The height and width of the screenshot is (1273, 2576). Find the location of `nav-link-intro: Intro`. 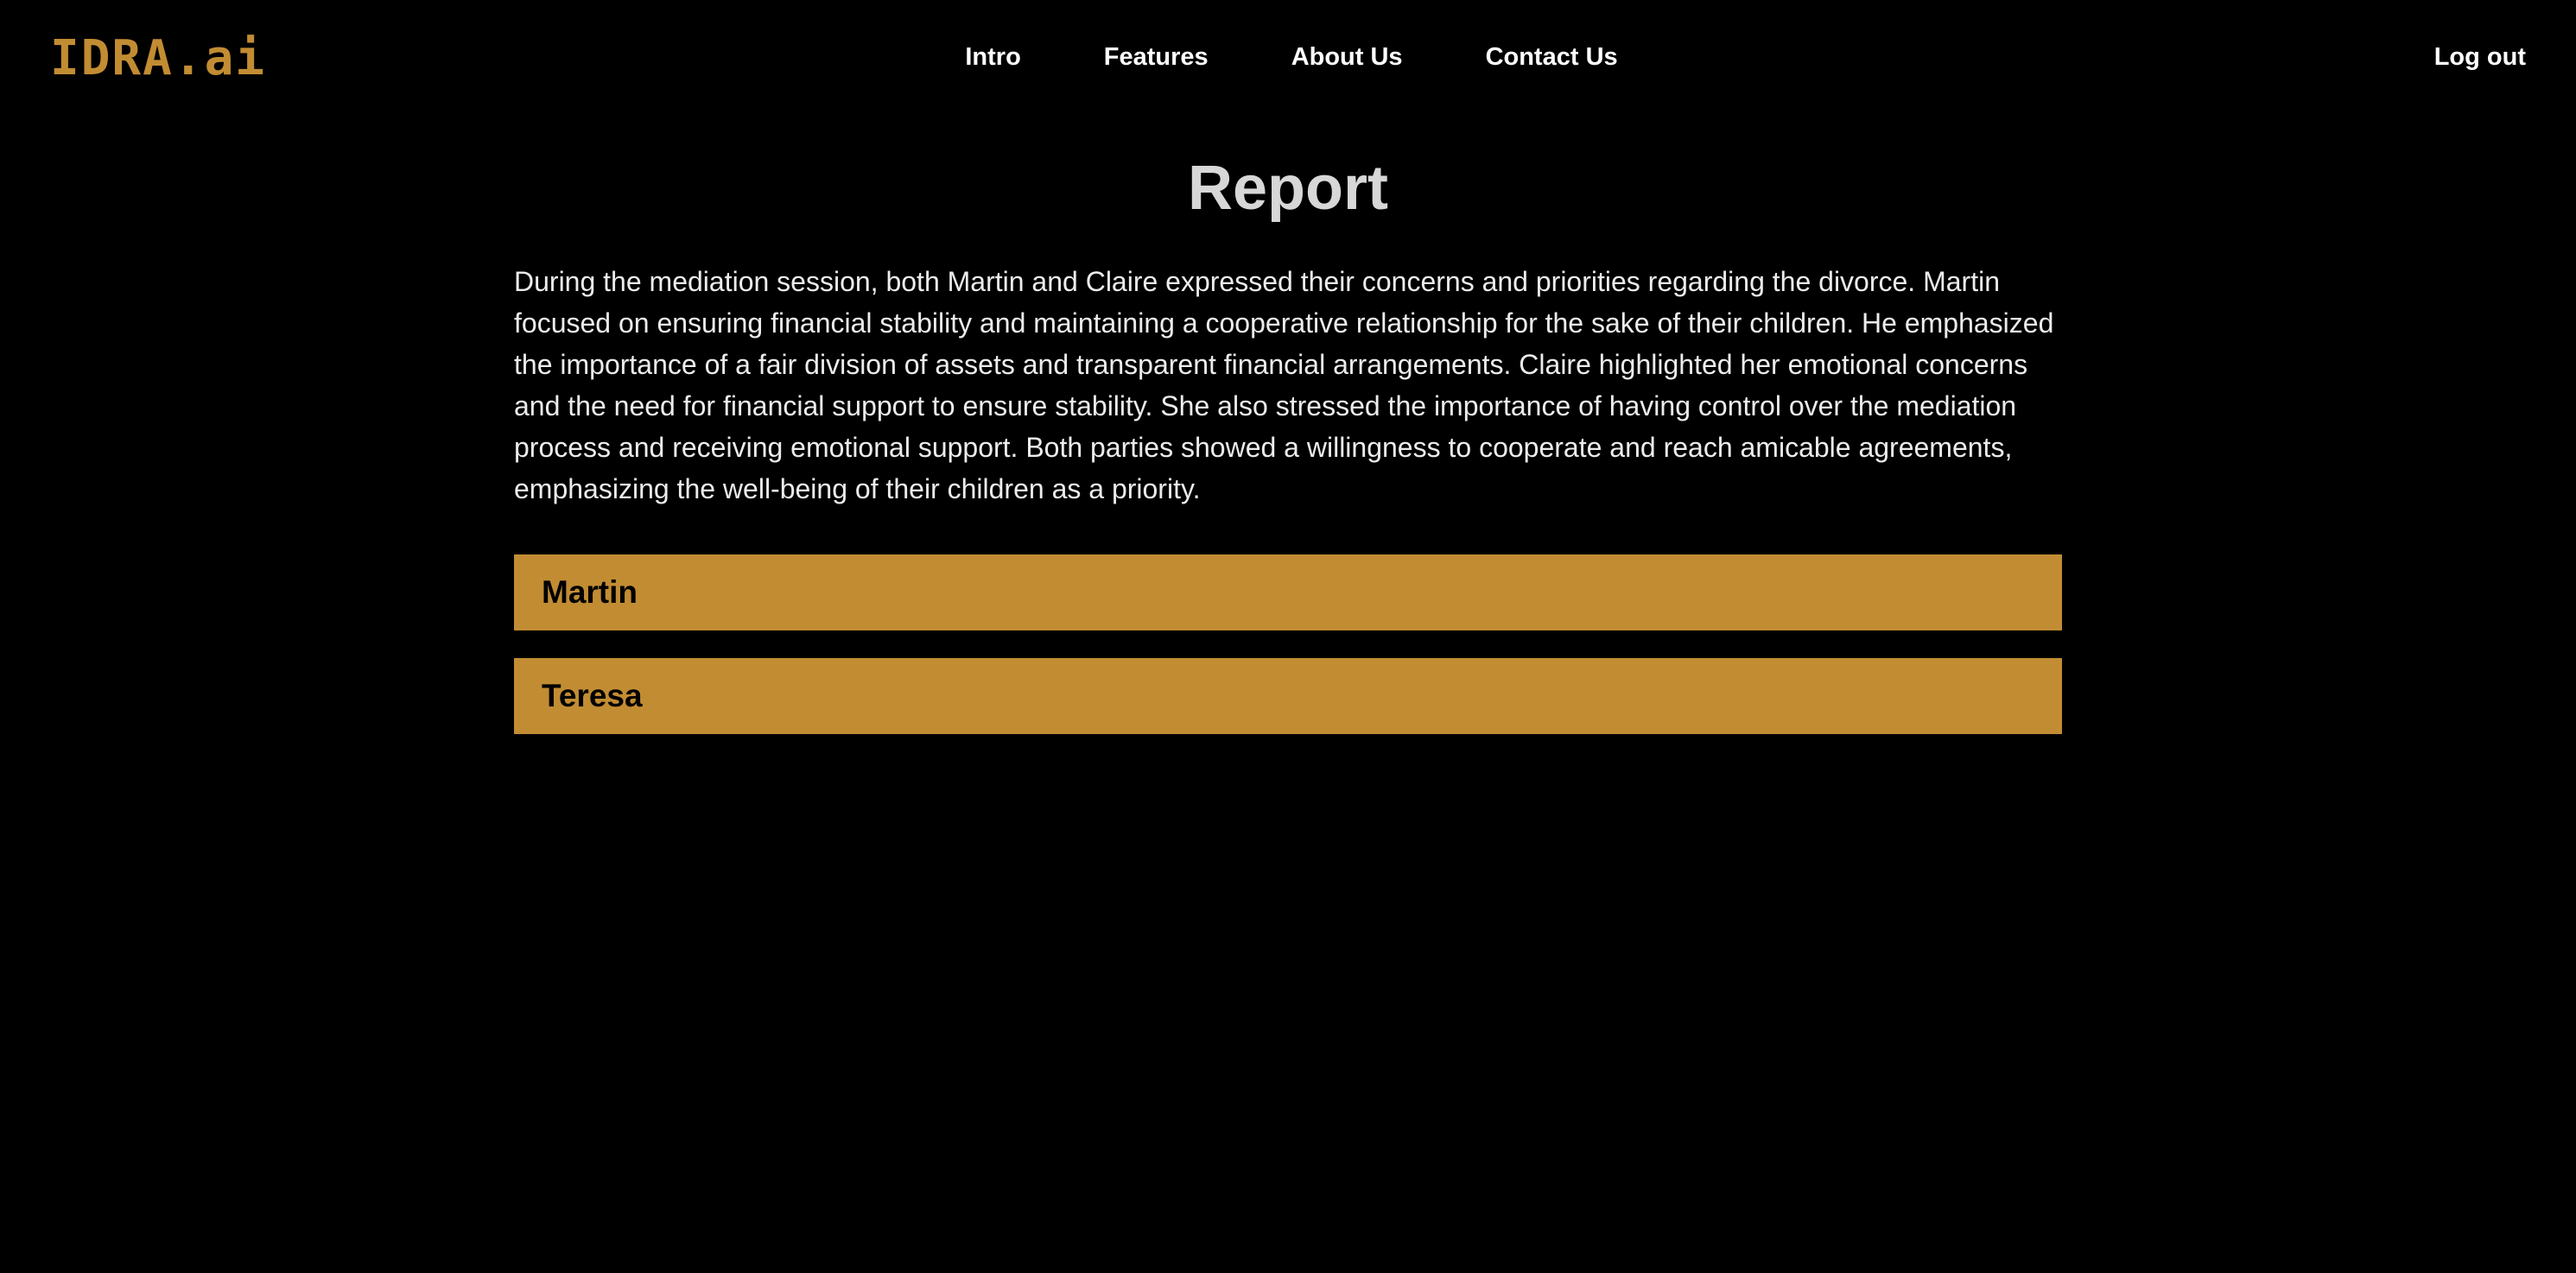

nav-link-intro: Intro is located at coordinates (992, 57).